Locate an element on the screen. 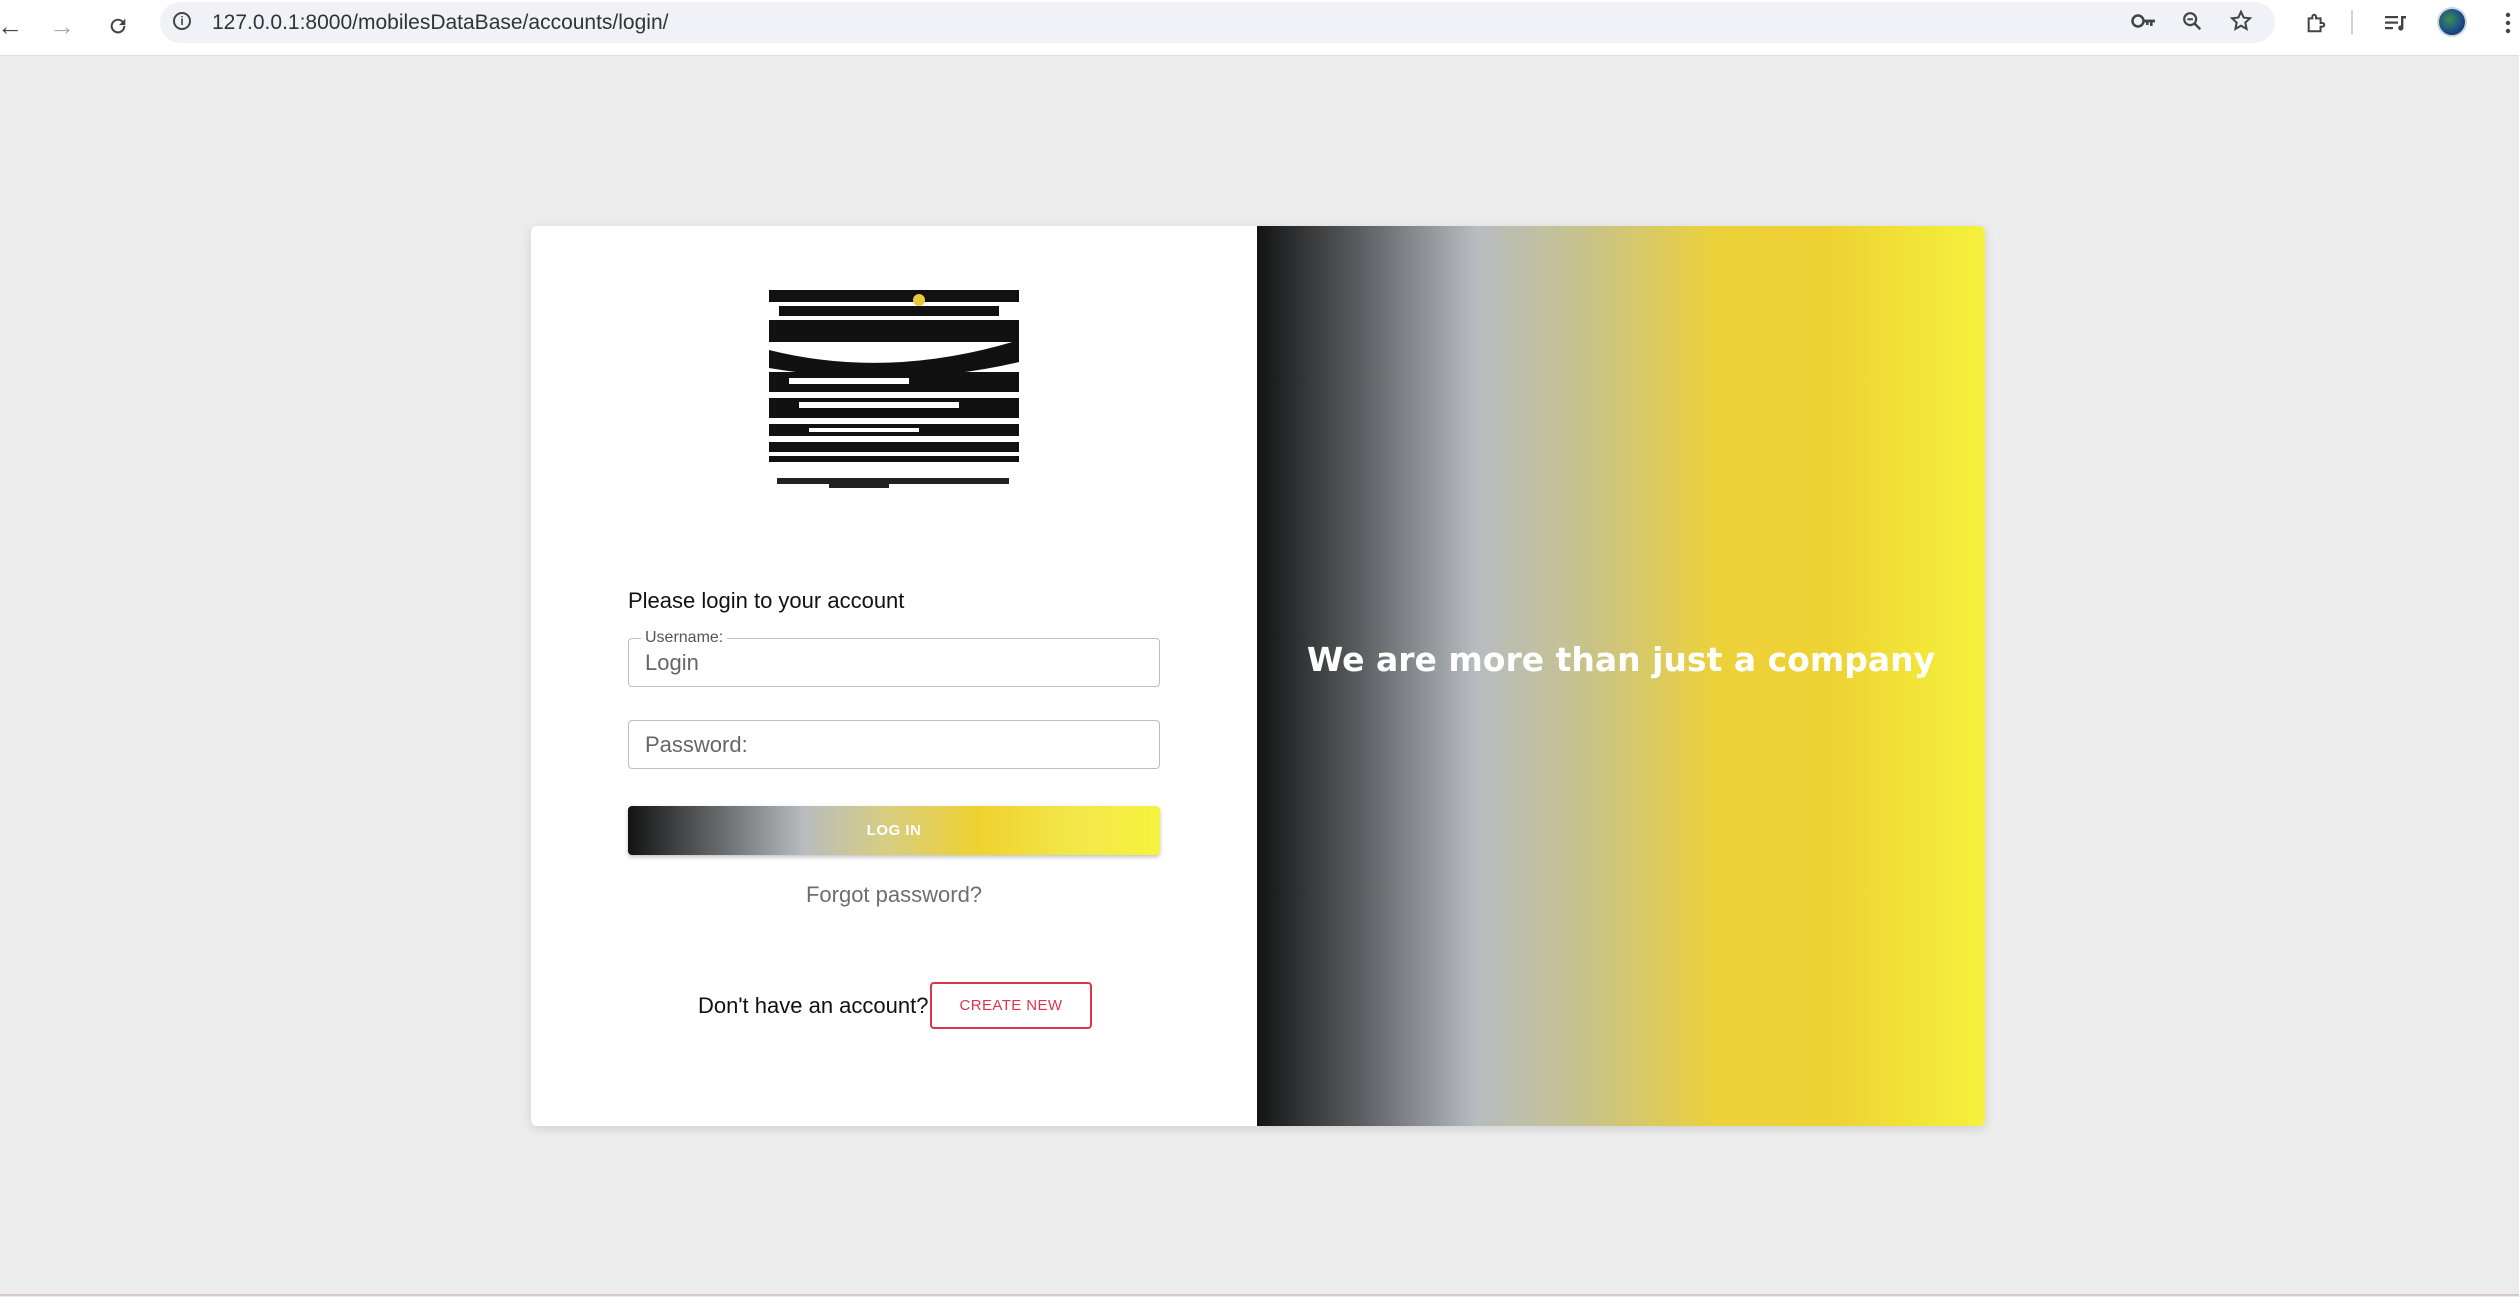 This screenshot has height=1297, width=2519. create-account-button: CREATE NEW is located at coordinates (1011, 1005).